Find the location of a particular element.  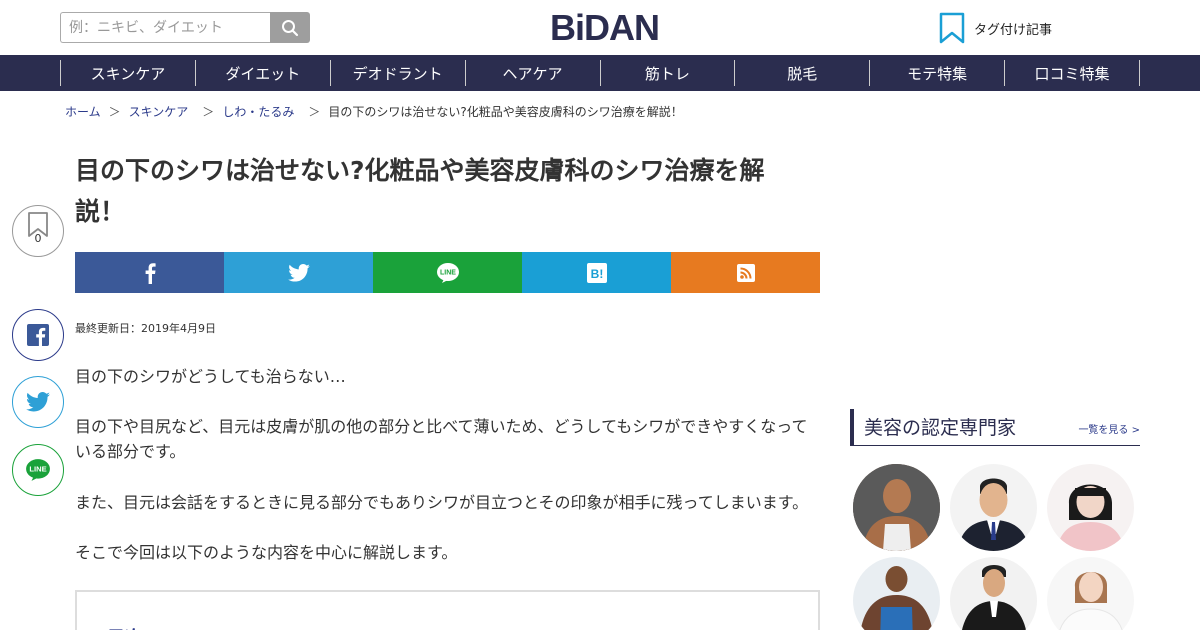

breadcrumb-home: ホーム is located at coordinates (83, 111).